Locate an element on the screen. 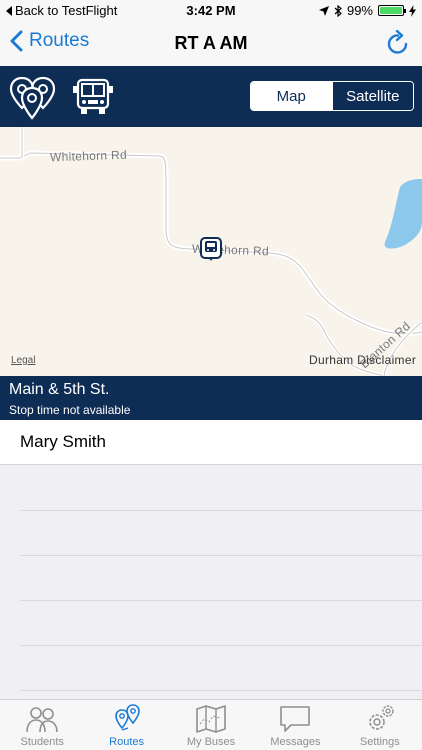  tab-my-buses: My Buses is located at coordinates (211, 725).